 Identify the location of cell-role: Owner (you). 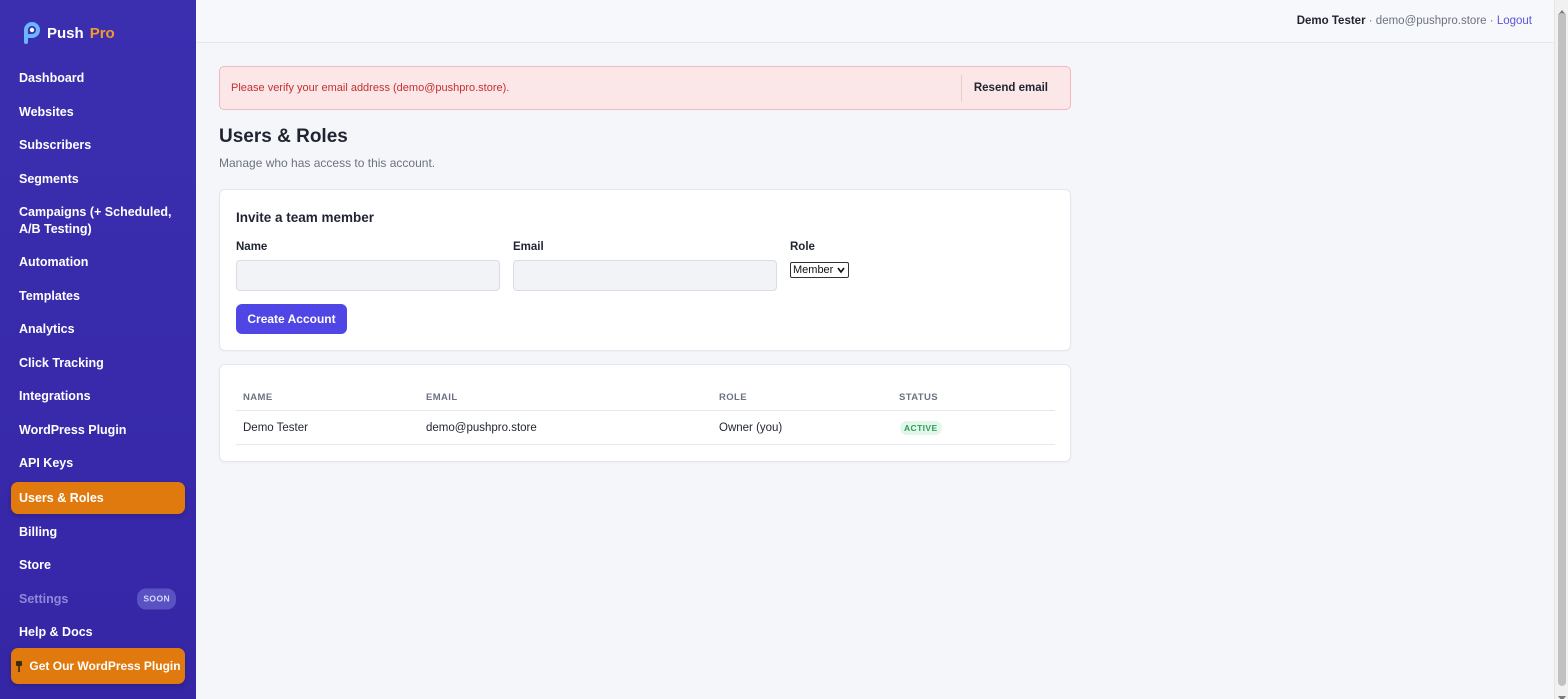
(751, 428).